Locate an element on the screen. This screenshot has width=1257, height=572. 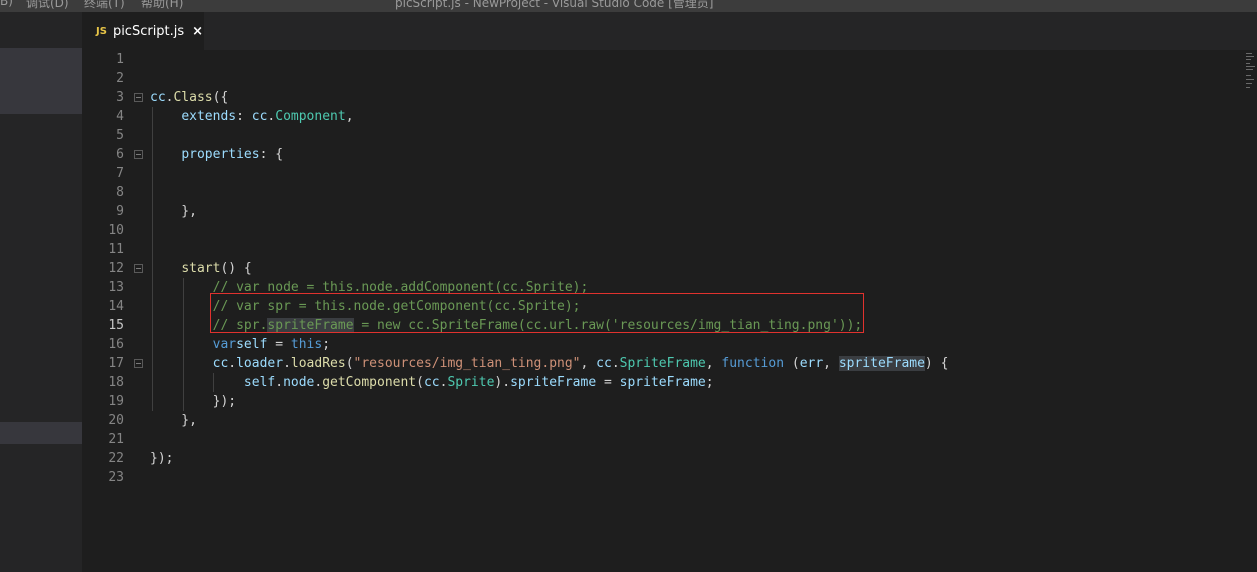
sidebar is located at coordinates (41, 292).